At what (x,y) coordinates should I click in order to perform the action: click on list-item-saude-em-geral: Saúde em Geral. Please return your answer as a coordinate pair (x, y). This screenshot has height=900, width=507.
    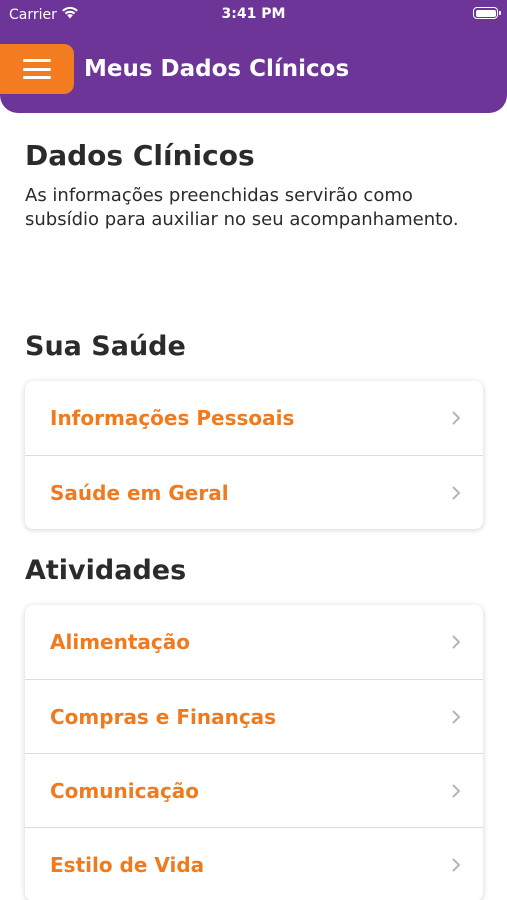
    Looking at the image, I should click on (254, 492).